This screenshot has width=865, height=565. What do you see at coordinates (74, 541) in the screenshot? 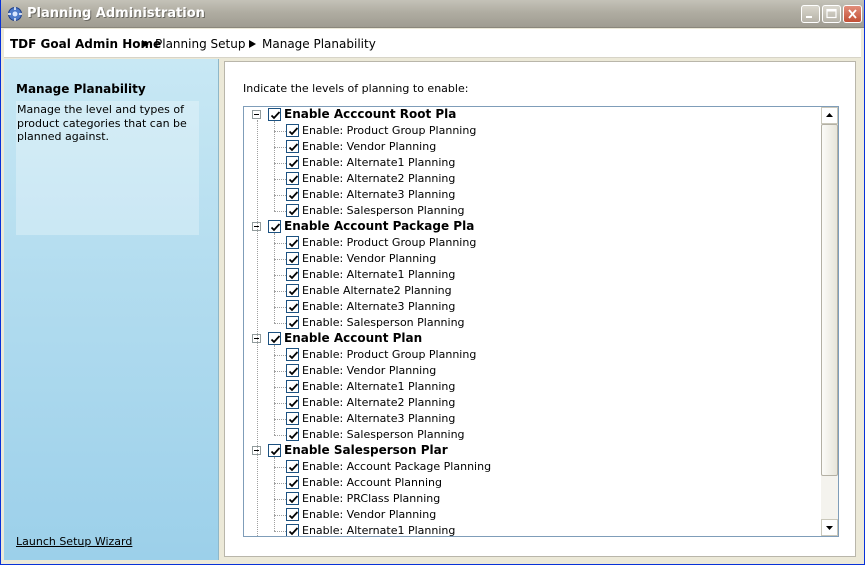
I see `launch-setup-wizard-link: Launch Setup Wizard` at bounding box center [74, 541].